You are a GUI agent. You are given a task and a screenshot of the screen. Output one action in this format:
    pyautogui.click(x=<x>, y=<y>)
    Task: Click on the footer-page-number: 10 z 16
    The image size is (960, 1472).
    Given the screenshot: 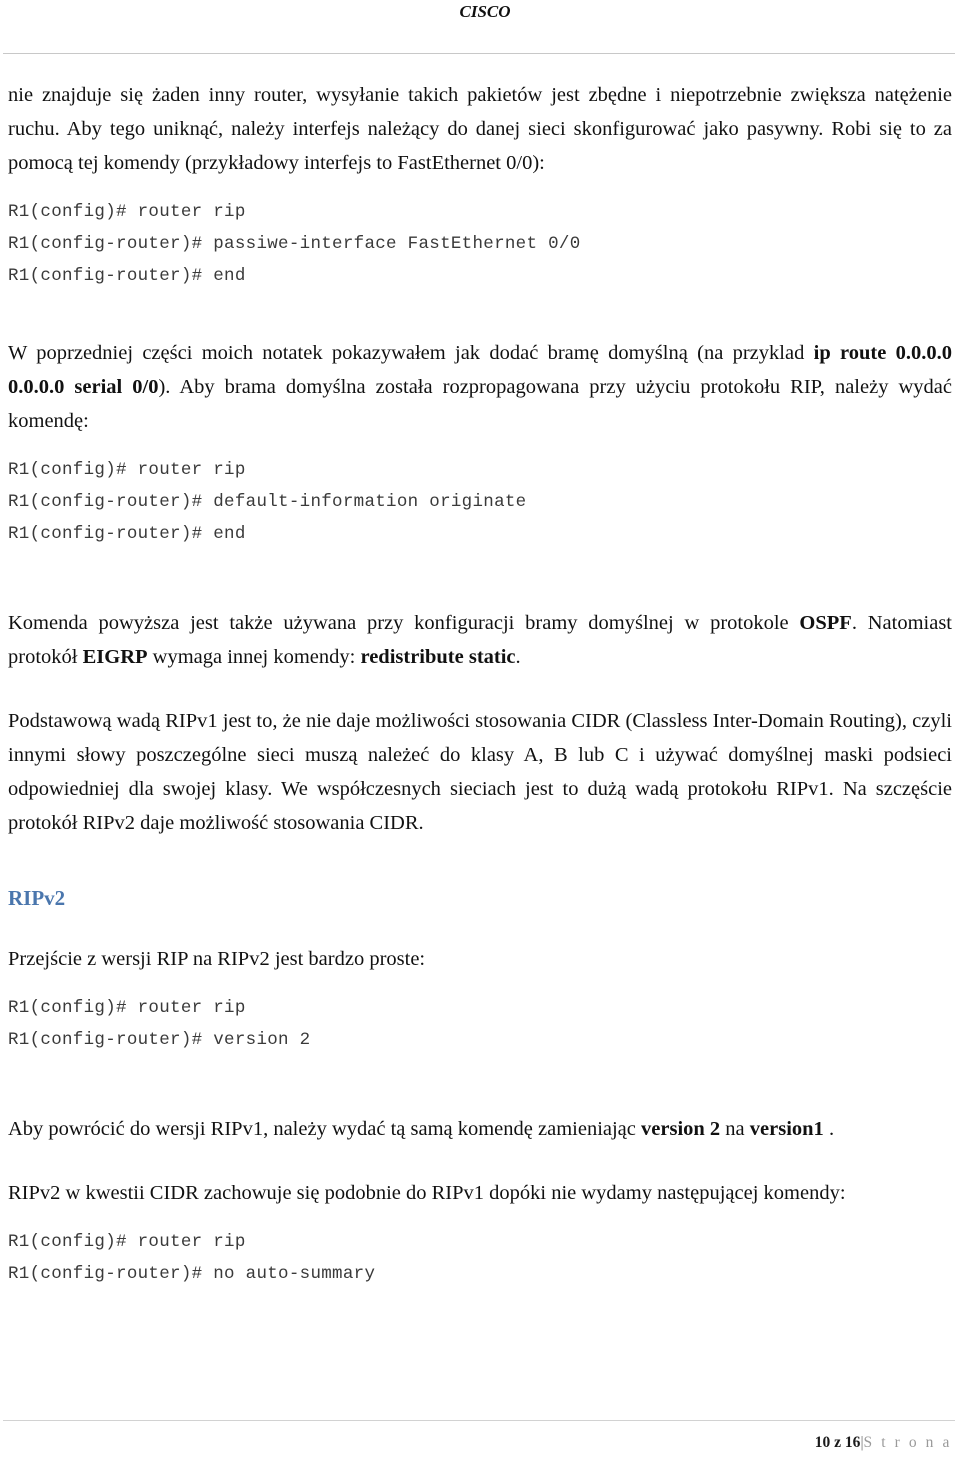 What is the action you would take?
    pyautogui.click(x=837, y=1442)
    